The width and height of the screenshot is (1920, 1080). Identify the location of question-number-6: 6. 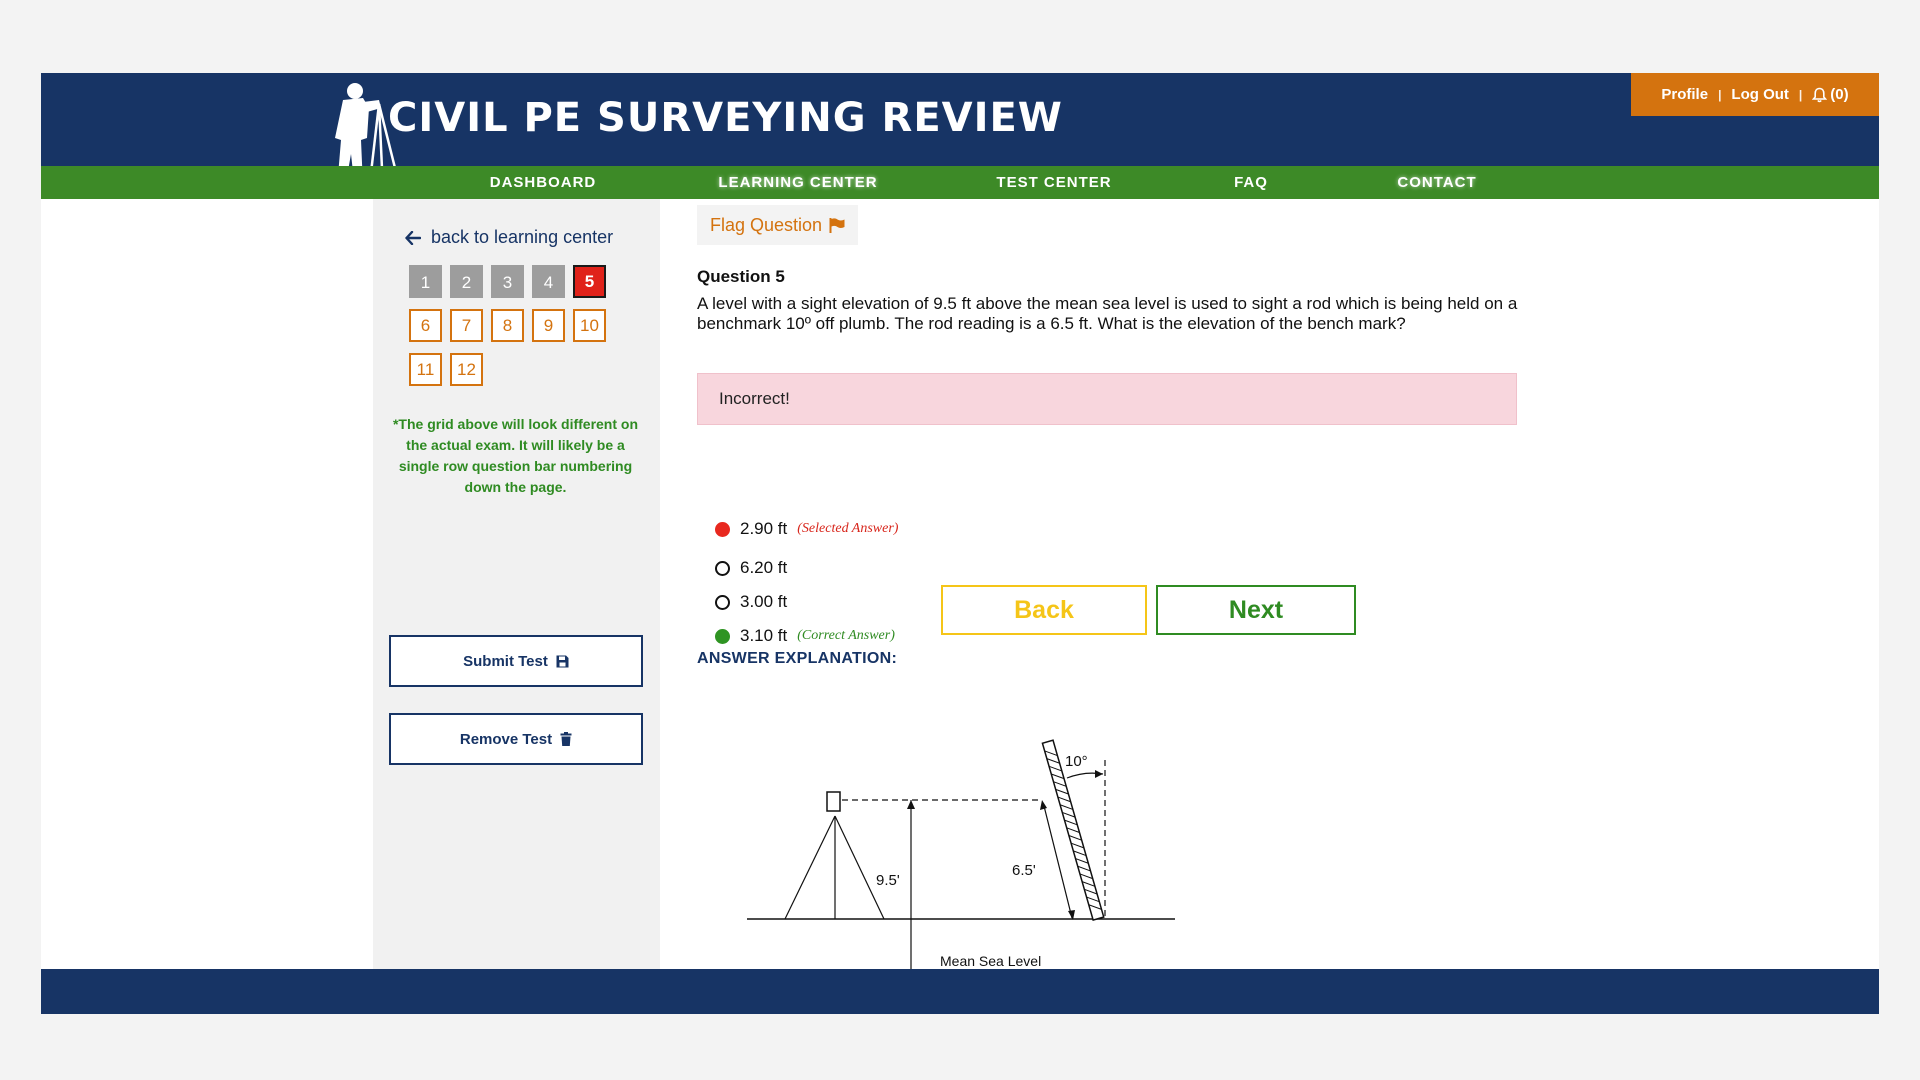
(425, 325).